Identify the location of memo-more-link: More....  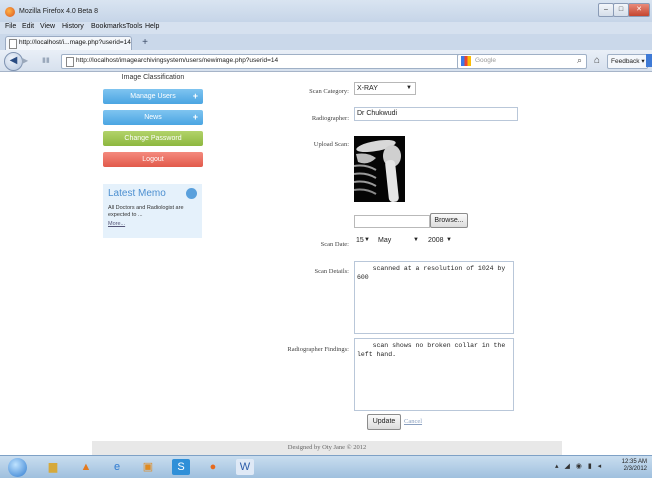
(116, 224).